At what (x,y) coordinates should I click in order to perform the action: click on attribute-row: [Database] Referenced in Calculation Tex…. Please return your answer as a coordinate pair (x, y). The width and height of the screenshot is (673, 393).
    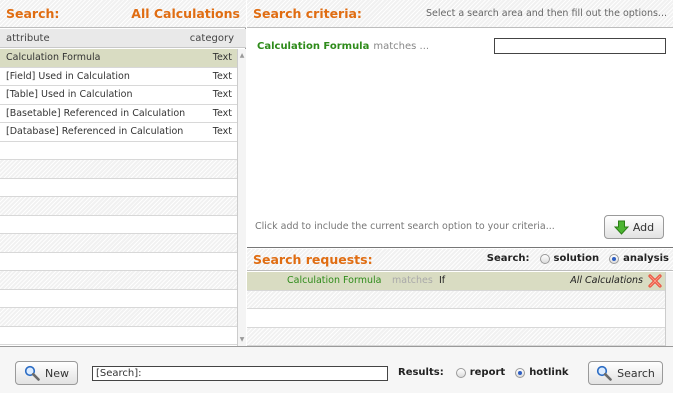
    Looking at the image, I should click on (118, 132).